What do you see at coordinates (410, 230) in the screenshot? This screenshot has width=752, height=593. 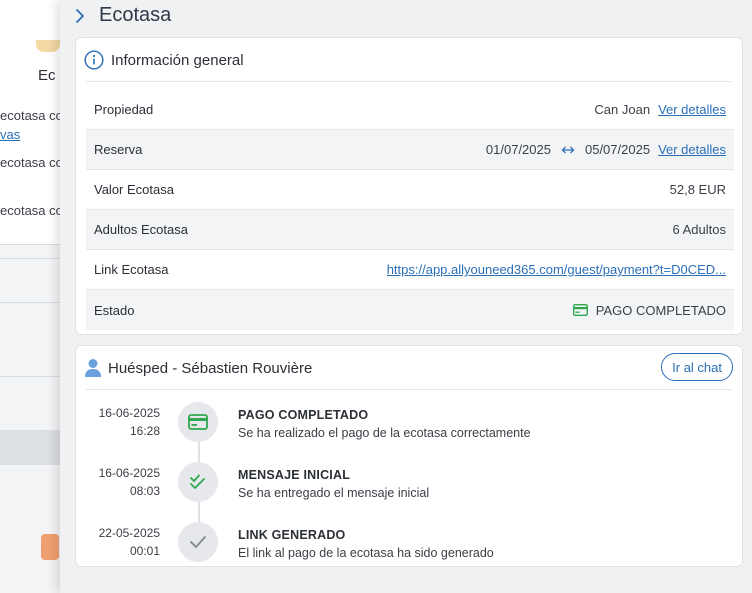 I see `row-adultos-ecotasa: Adultos Ecotasa 6 Adultos` at bounding box center [410, 230].